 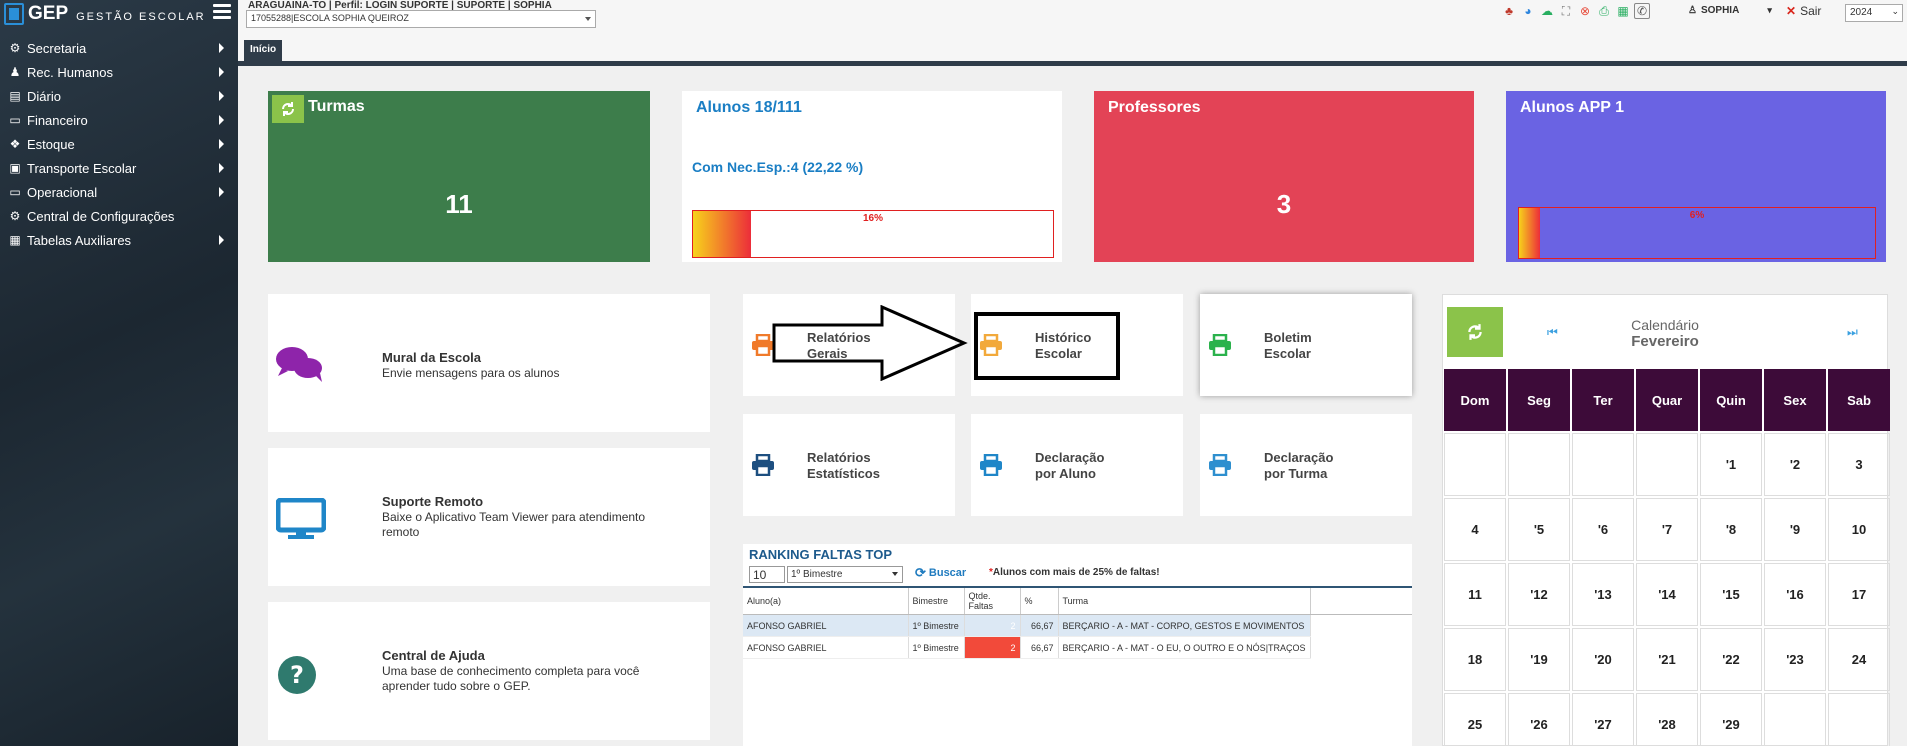 I want to click on pie-chart-icon: ◕, so click(x=1528, y=11).